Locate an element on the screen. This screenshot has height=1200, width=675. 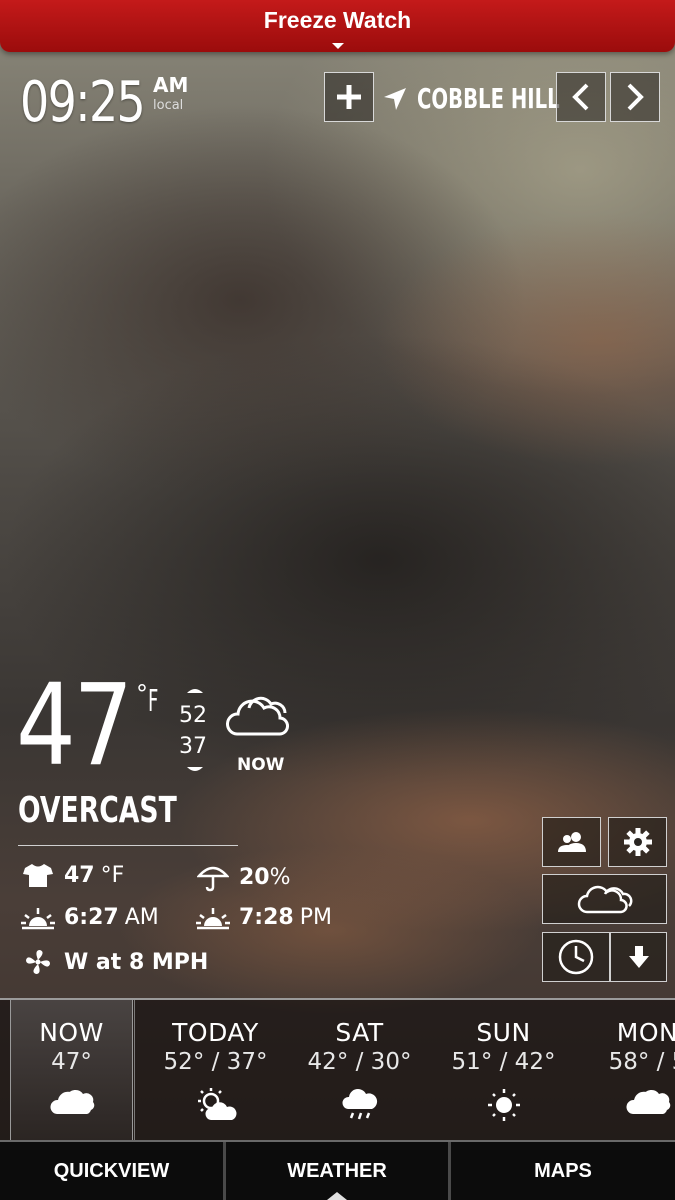
forecast-temps: 51° / 42° is located at coordinates (503, 1062).